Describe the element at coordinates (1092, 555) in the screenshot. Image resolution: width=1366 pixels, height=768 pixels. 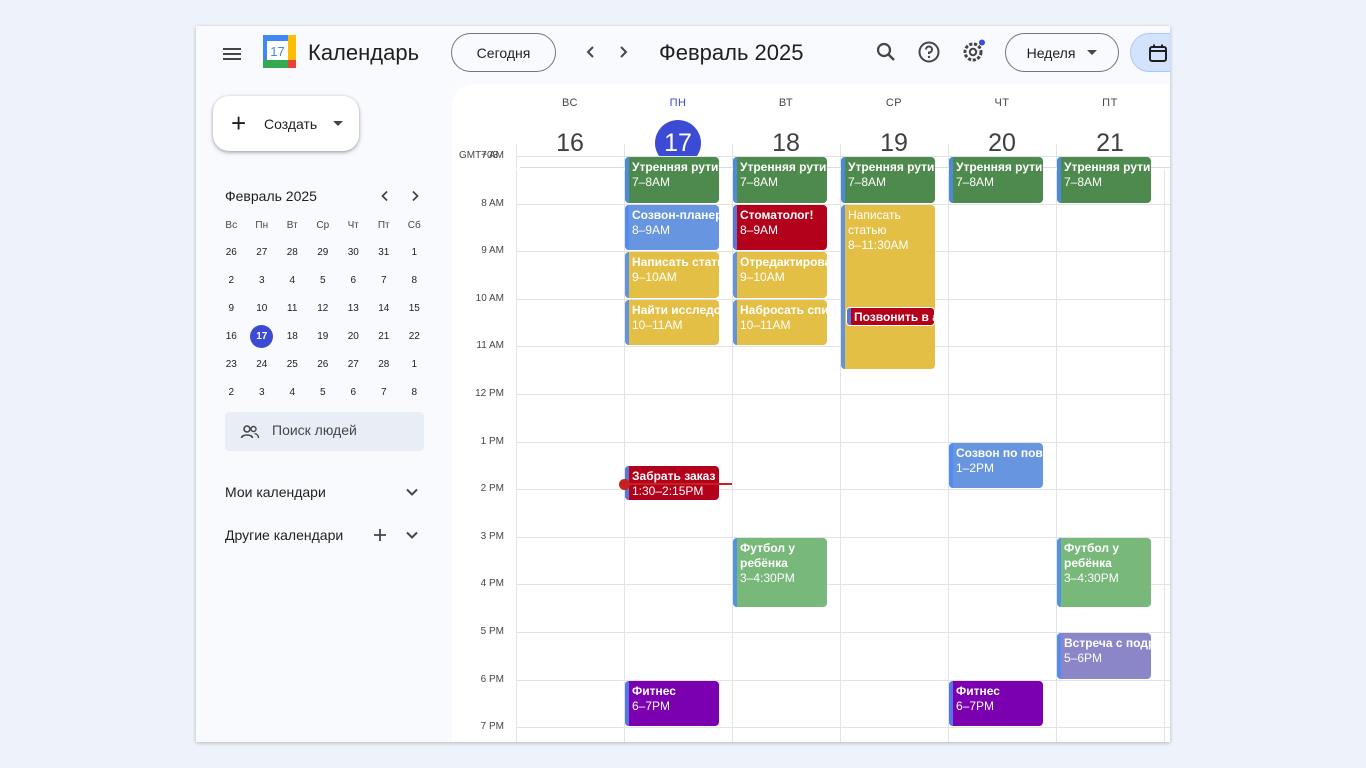
I see `event-title: Футбол у ребёнка` at that location.